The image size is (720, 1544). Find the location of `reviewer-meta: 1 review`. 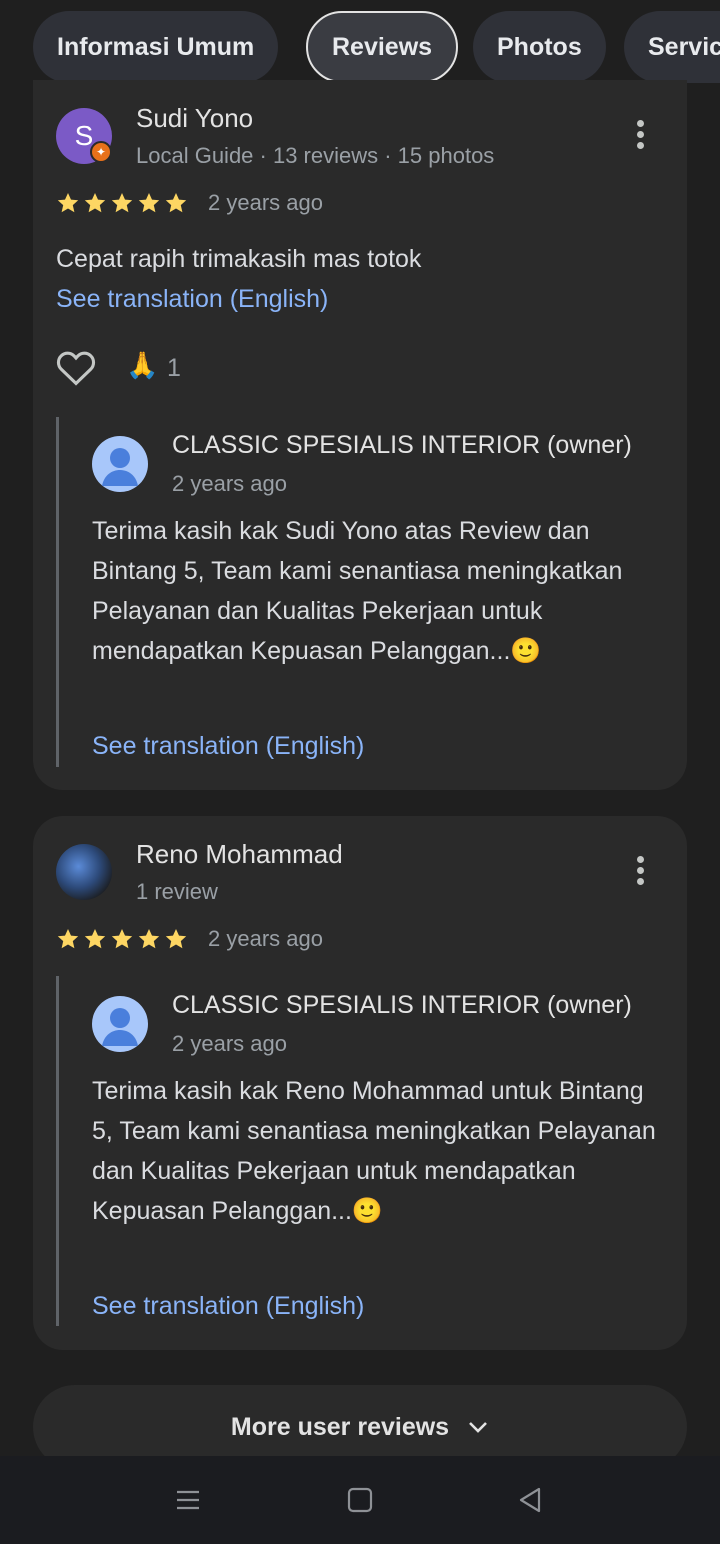

reviewer-meta: 1 review is located at coordinates (177, 891).